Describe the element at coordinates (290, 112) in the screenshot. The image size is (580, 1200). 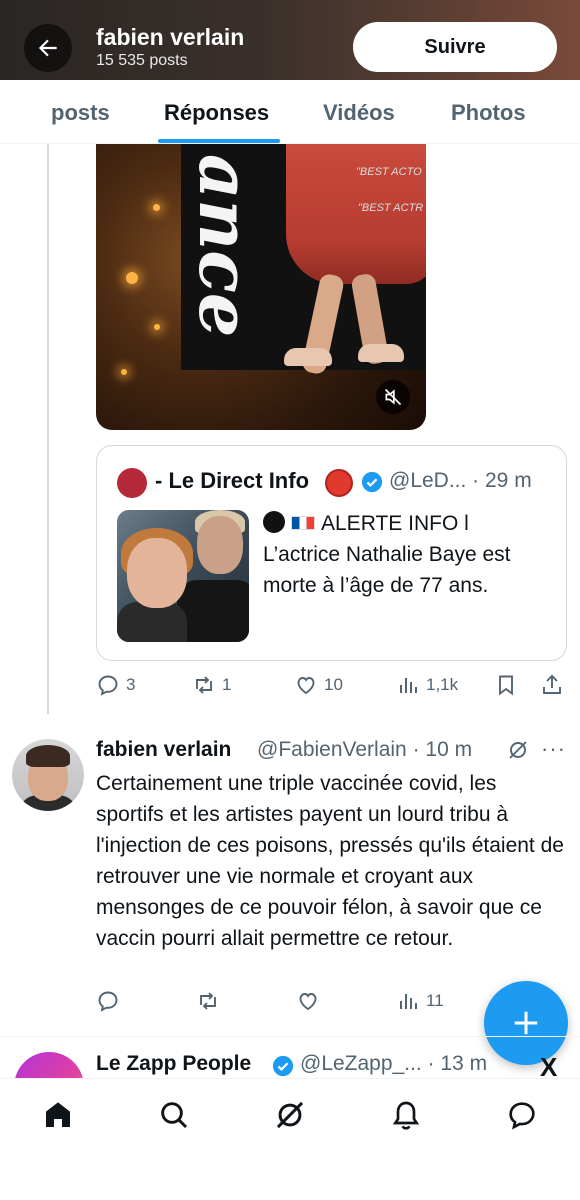
I see `profile-tabs: posts Réponses Vidéos Photos` at that location.